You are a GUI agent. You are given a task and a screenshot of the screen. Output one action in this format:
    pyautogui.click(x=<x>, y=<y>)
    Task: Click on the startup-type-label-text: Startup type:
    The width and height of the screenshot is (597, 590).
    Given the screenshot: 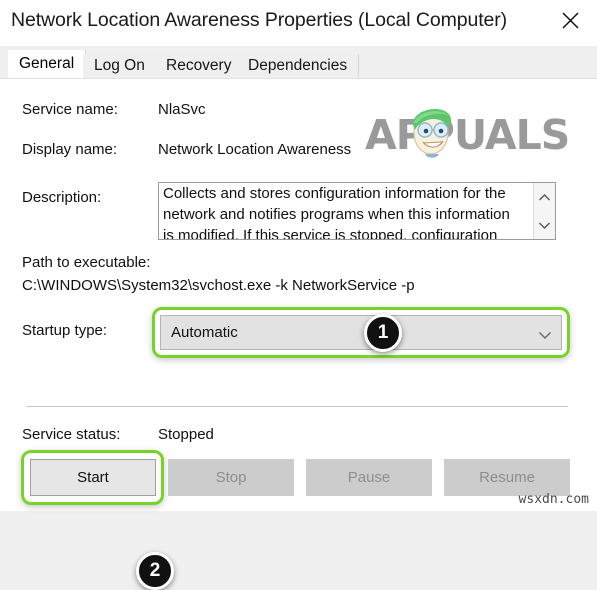 What is the action you would take?
    pyautogui.click(x=65, y=330)
    